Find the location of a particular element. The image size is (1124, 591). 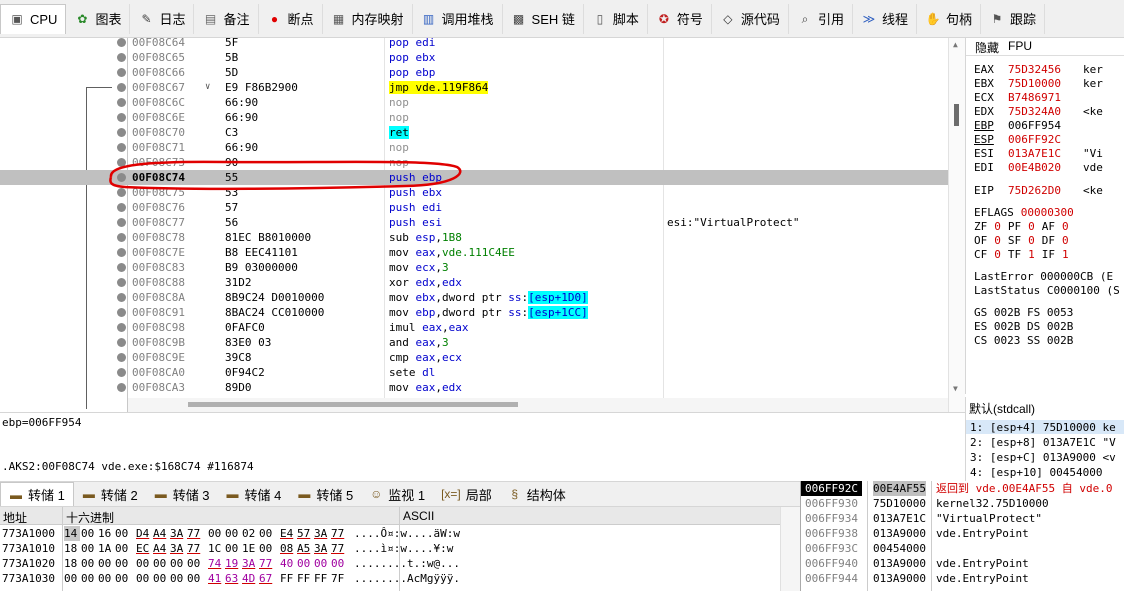

tab-call-stack: ▥ 调用堆栈 is located at coordinates (458, 18).